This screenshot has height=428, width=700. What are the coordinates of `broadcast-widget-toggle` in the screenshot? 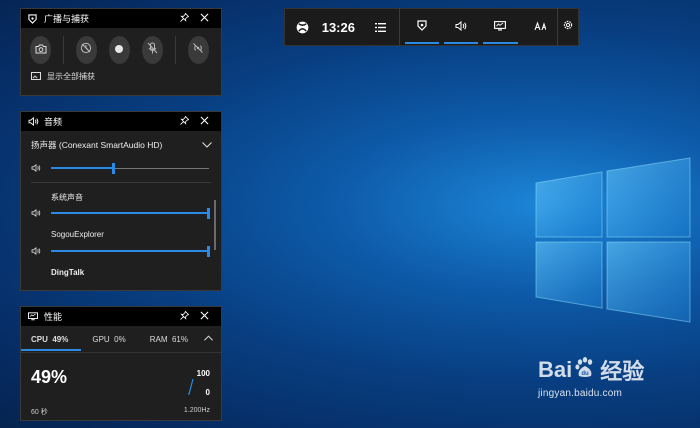 It's located at (421, 27).